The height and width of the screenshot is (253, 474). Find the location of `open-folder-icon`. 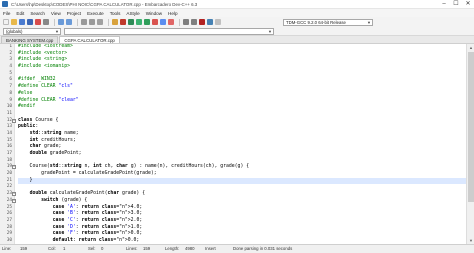

open-folder-icon is located at coordinates (14, 22).